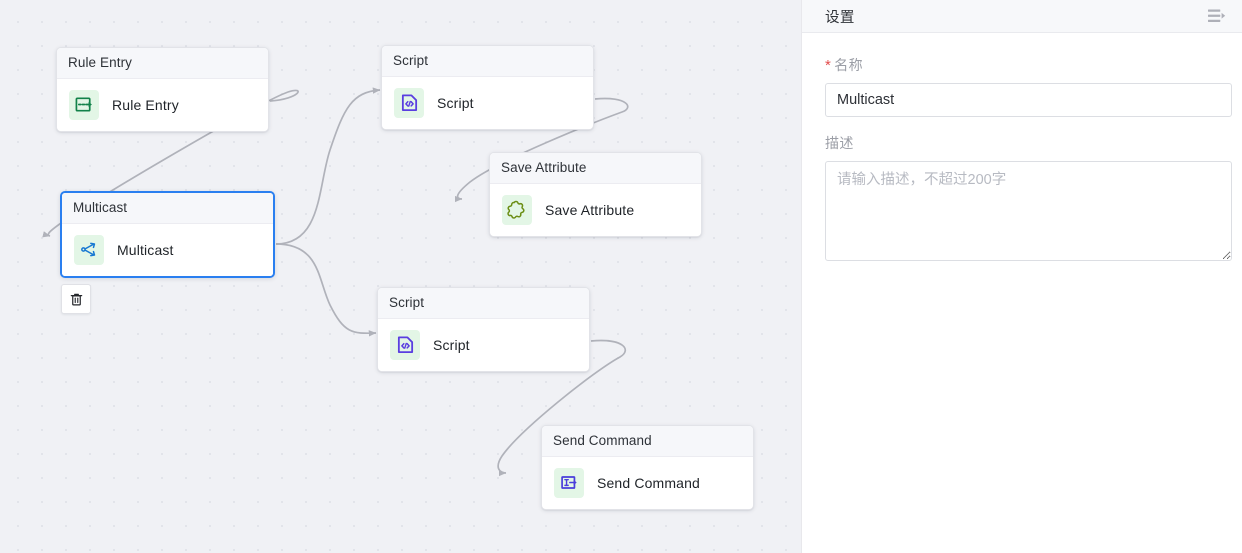  I want to click on send-command-icon, so click(569, 482).